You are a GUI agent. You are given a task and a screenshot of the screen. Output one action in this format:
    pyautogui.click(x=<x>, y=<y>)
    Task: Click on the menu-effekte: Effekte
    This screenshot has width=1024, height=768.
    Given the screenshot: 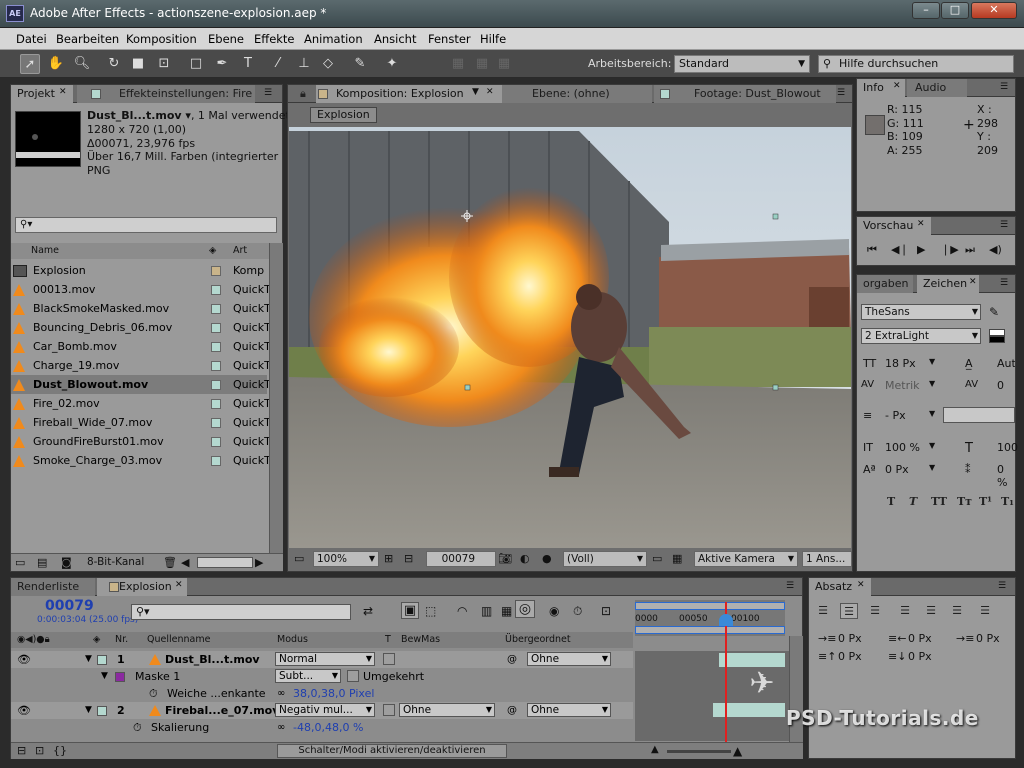 What is the action you would take?
    pyautogui.click(x=274, y=39)
    